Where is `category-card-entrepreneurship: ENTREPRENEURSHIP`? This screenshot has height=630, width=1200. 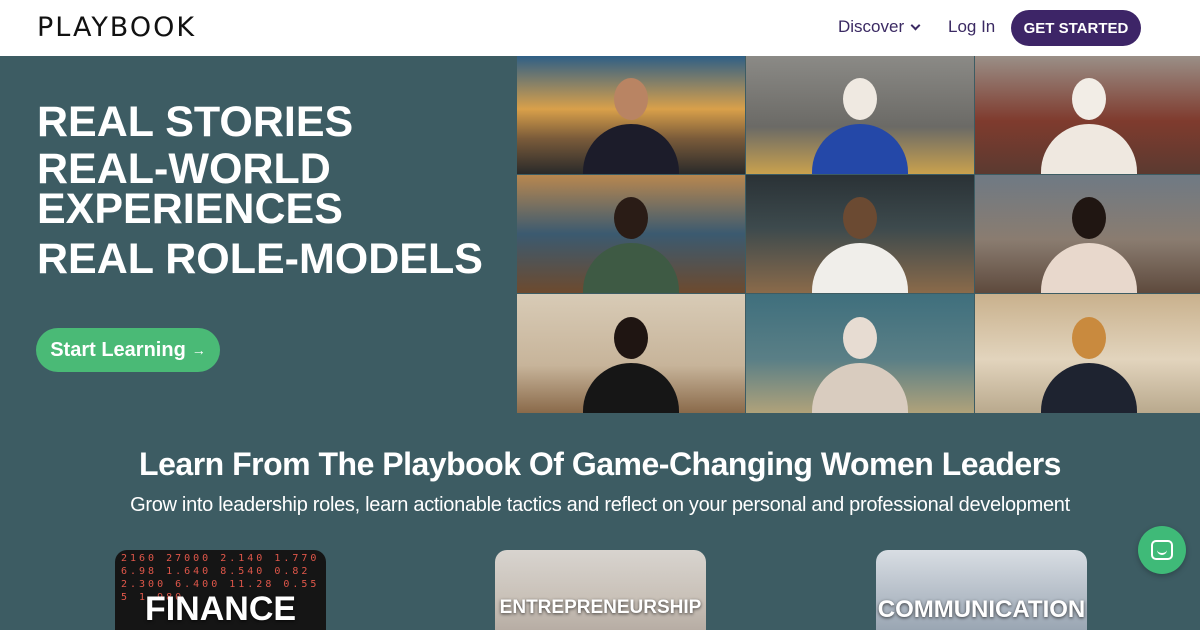
category-card-entrepreneurship: ENTREPRENEURSHIP is located at coordinates (600, 590).